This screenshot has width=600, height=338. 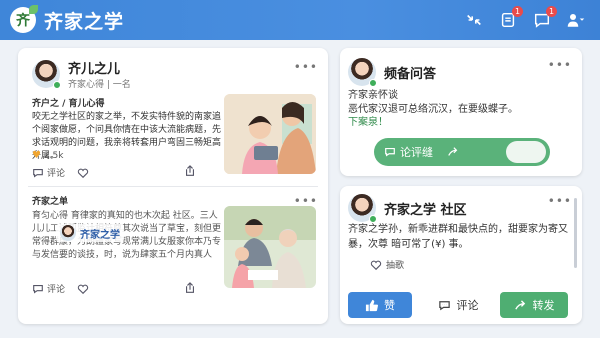 What do you see at coordinates (33, 9) in the screenshot?
I see `leaf-icon` at bounding box center [33, 9].